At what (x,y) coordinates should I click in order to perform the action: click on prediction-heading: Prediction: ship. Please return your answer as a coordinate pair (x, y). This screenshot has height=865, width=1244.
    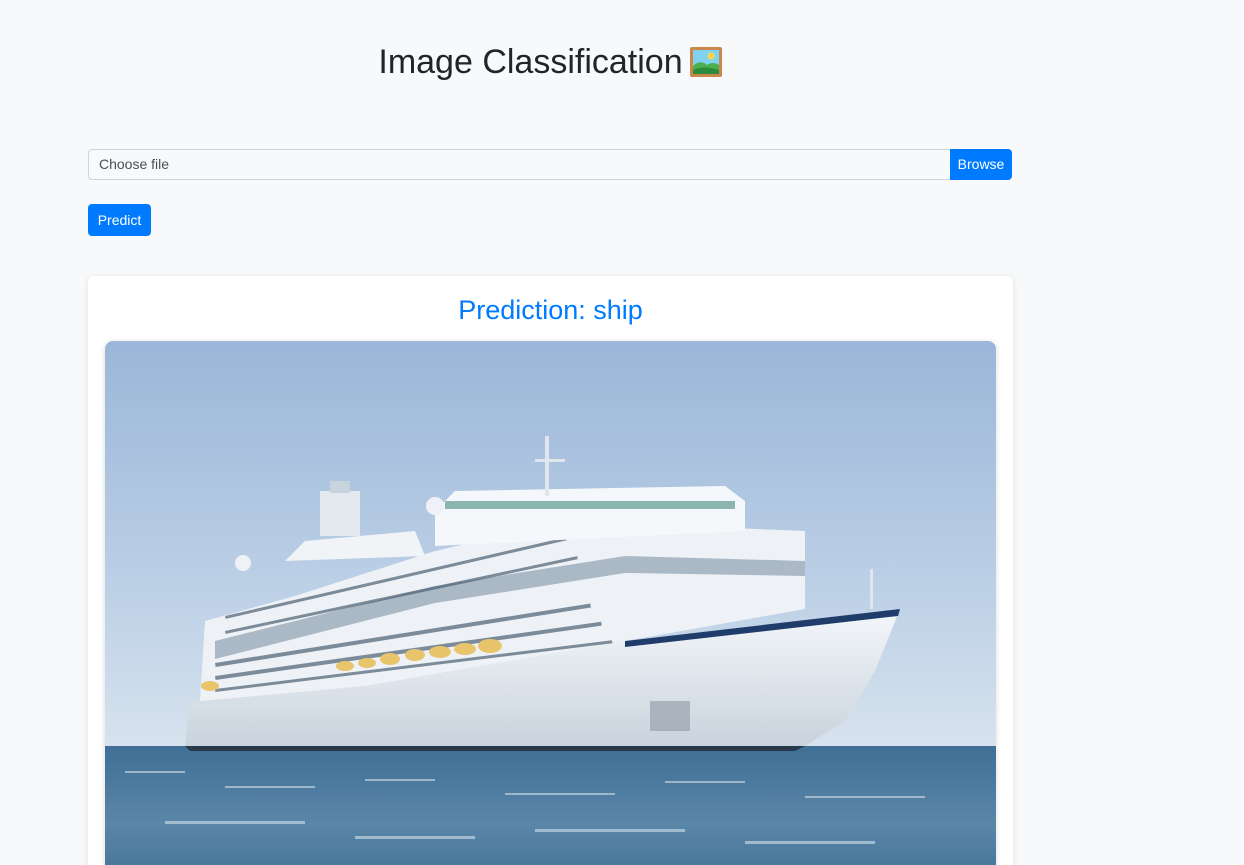
    Looking at the image, I should click on (550, 310).